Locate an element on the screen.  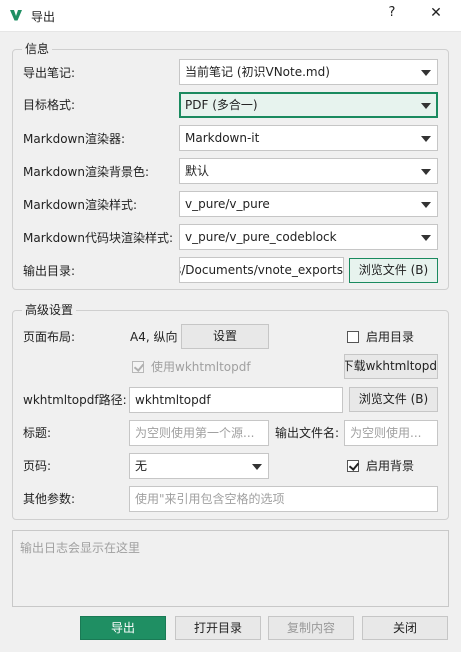
info-group-title: 信息 is located at coordinates (37, 49).